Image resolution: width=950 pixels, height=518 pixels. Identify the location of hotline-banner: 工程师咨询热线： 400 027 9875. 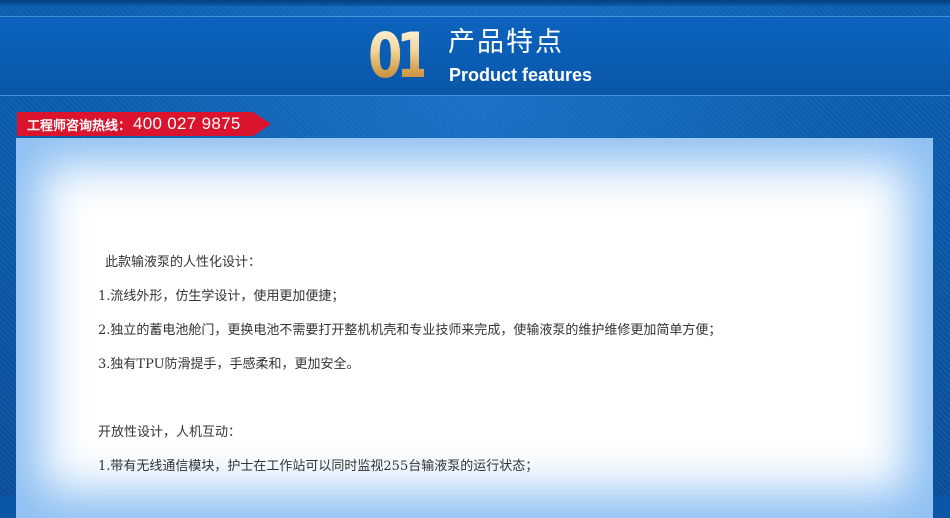
(144, 124).